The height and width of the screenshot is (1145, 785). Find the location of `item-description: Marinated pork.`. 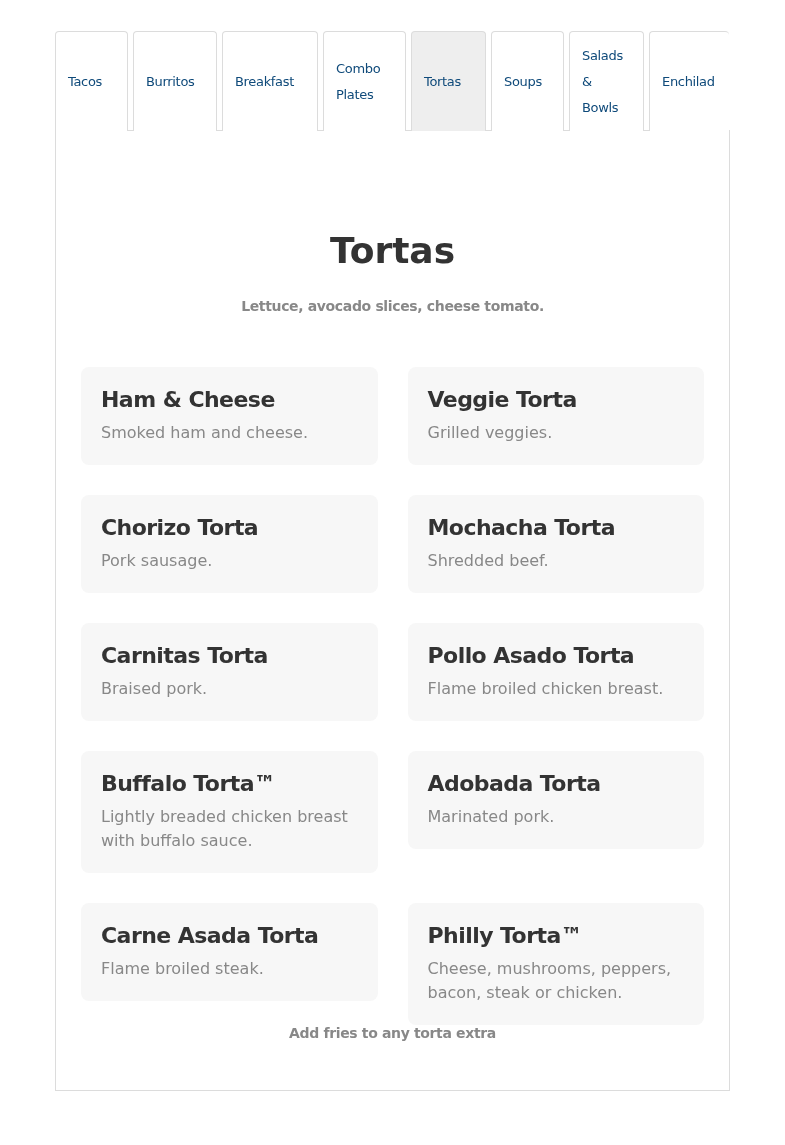

item-description: Marinated pork. is located at coordinates (491, 817).